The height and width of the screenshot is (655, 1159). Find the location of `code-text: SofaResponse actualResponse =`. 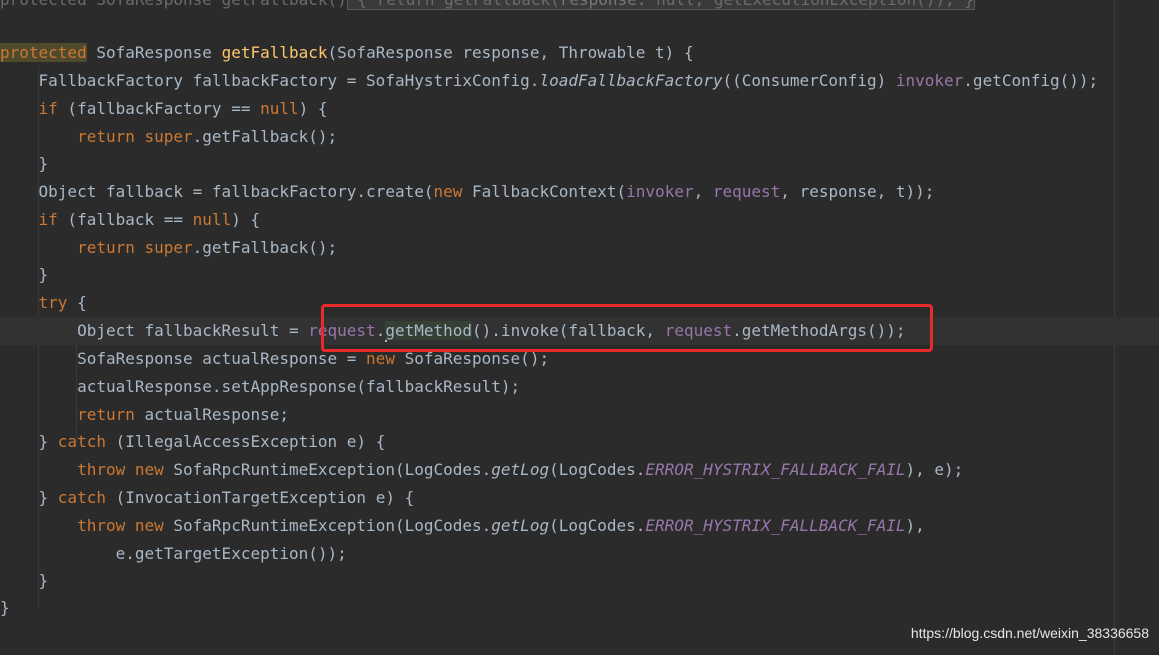

code-text: SofaResponse actualResponse = is located at coordinates (183, 358).